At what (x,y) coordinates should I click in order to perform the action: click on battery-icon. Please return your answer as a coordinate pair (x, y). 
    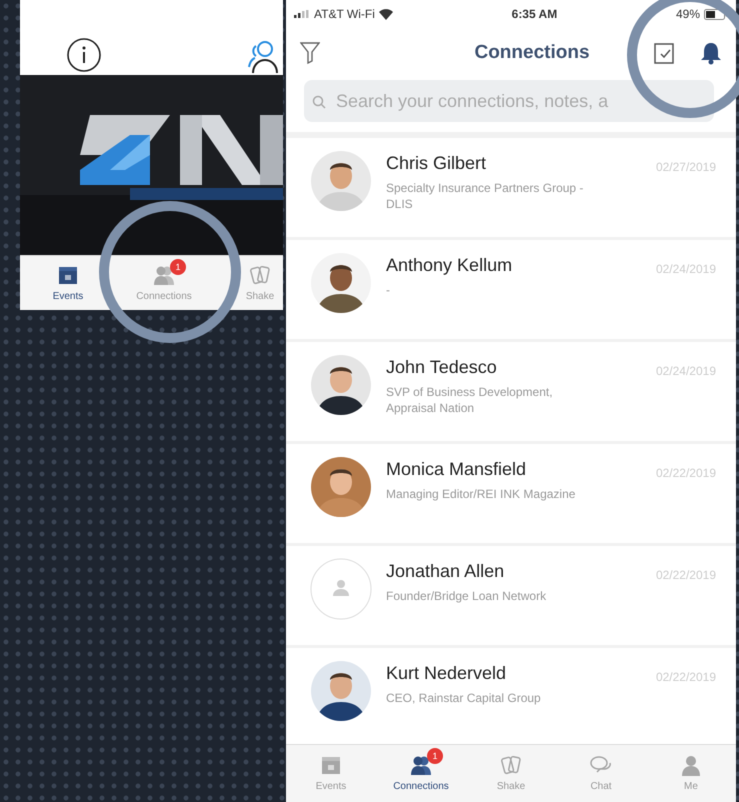
    Looking at the image, I should click on (716, 14).